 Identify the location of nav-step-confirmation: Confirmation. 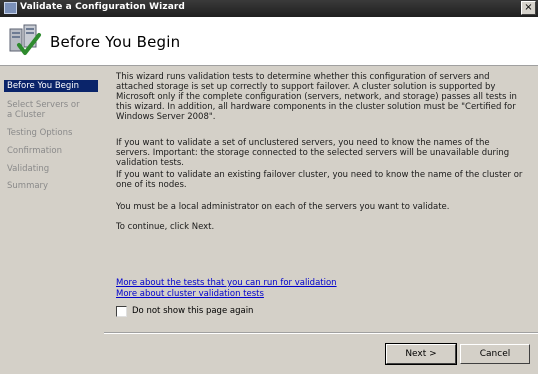
(51, 151).